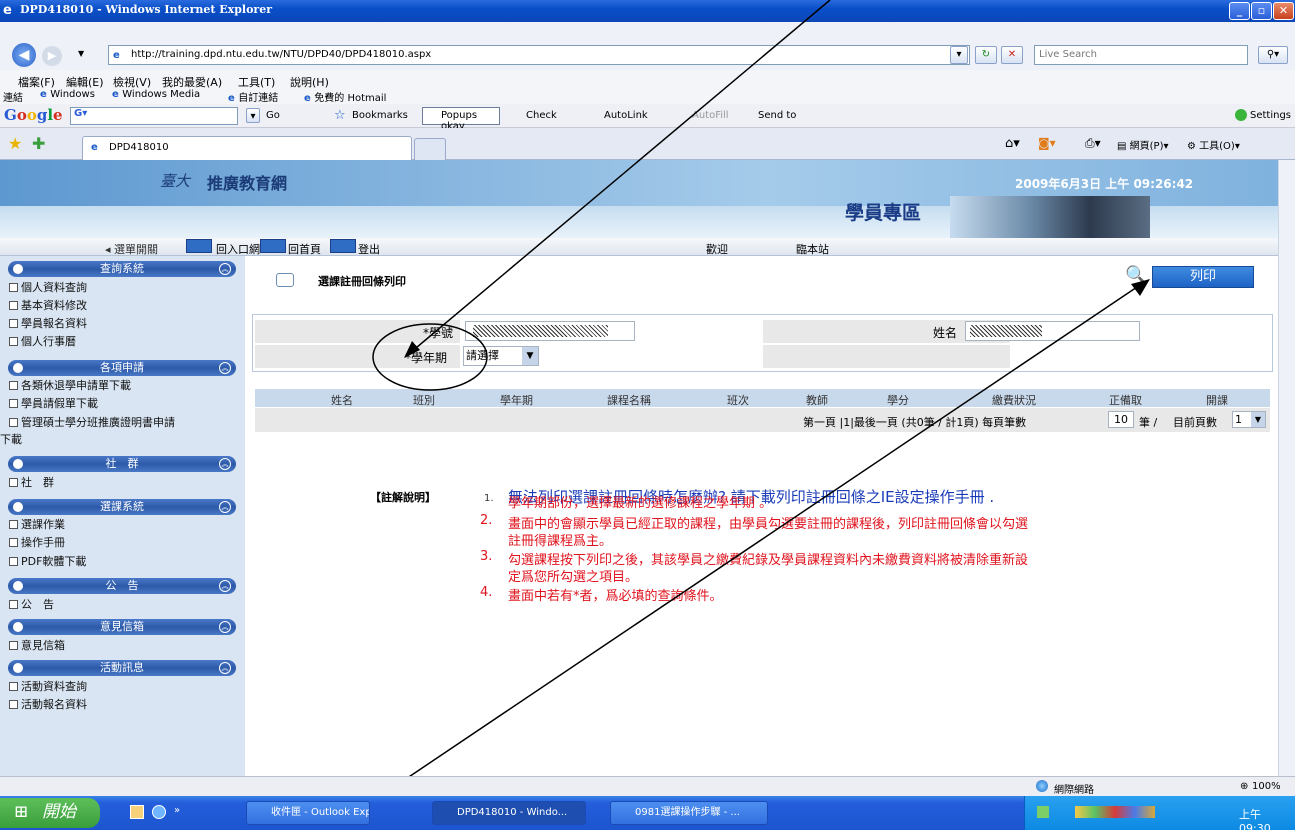 The height and width of the screenshot is (830, 1295). Describe the element at coordinates (24, 55) in the screenshot. I see `back-icon: ◀` at that location.